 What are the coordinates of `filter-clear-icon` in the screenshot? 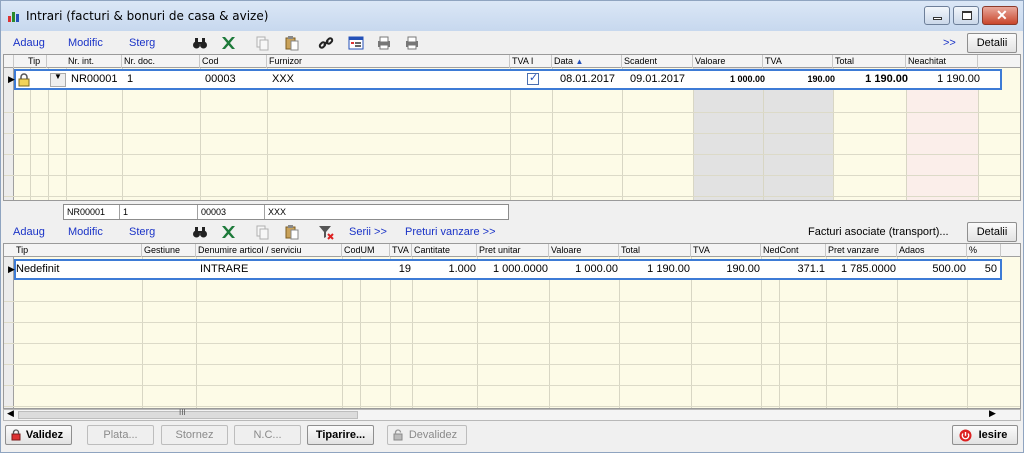 It's located at (326, 232).